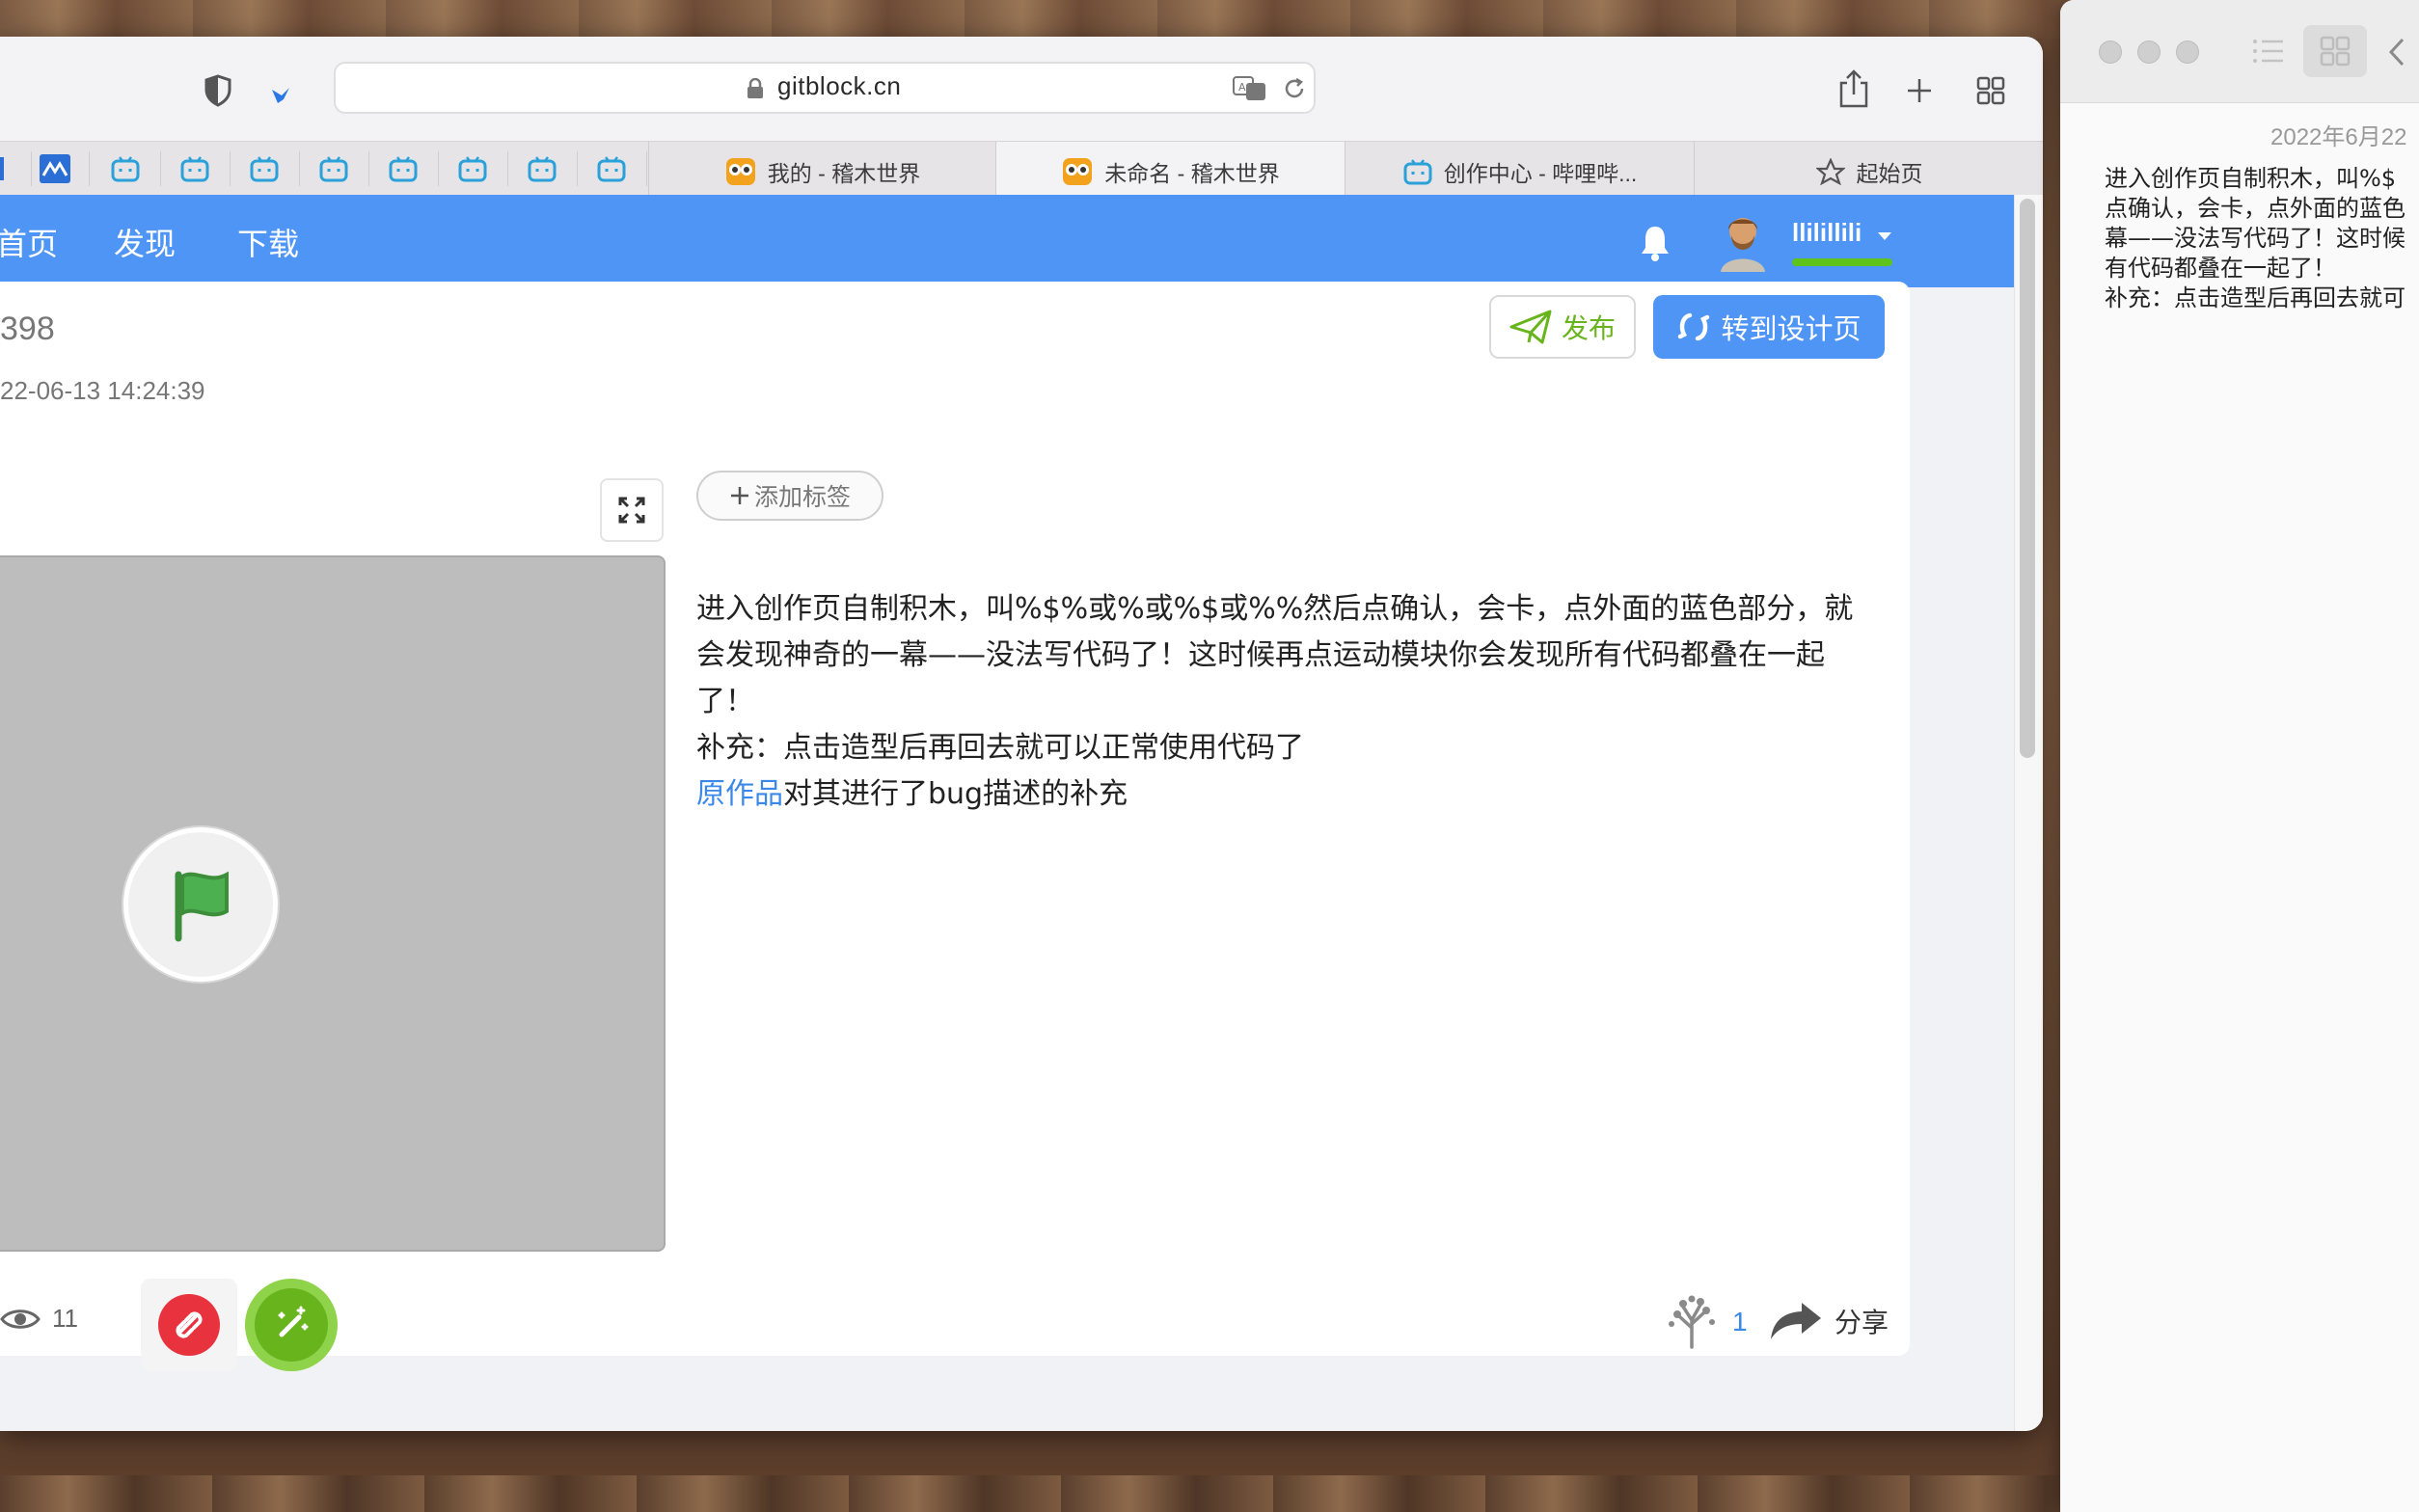 The width and height of the screenshot is (2419, 1512). I want to click on avatar, so click(1743, 241).